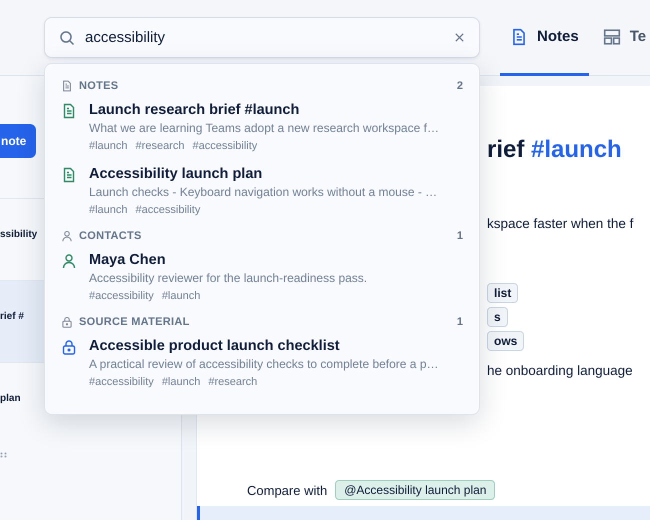 Image resolution: width=650 pixels, height=520 pixels. Describe the element at coordinates (194, 110) in the screenshot. I see `result-title: Launch research brief #launch` at that location.